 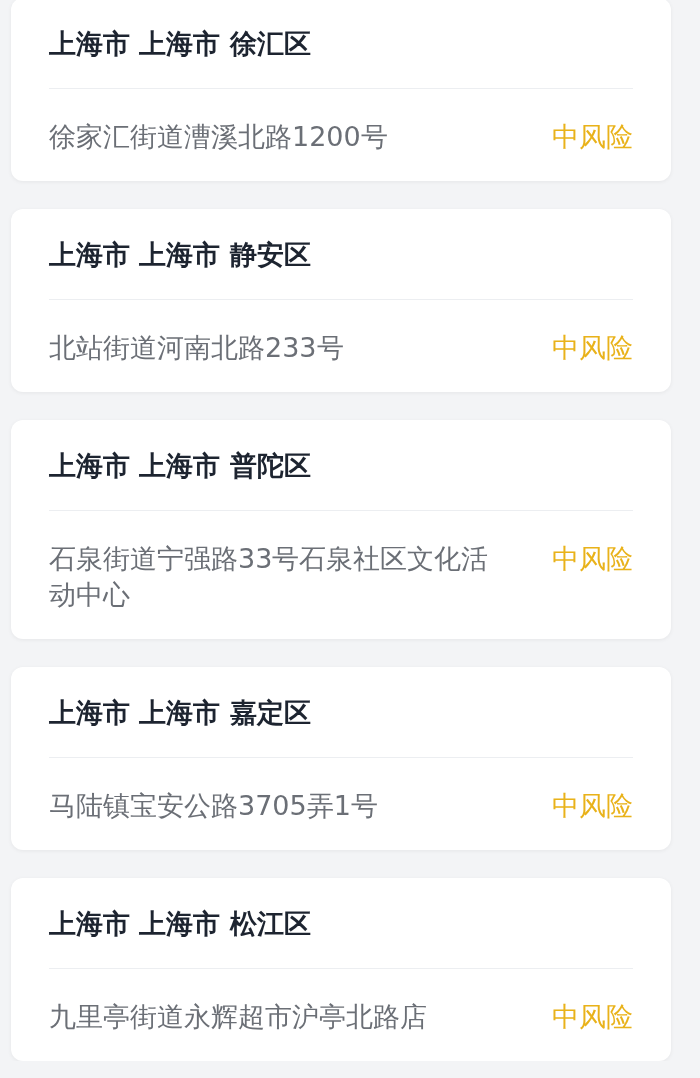 What do you see at coordinates (341, 712) in the screenshot?
I see `region-title: 上海市 上海市 嘉定区` at bounding box center [341, 712].